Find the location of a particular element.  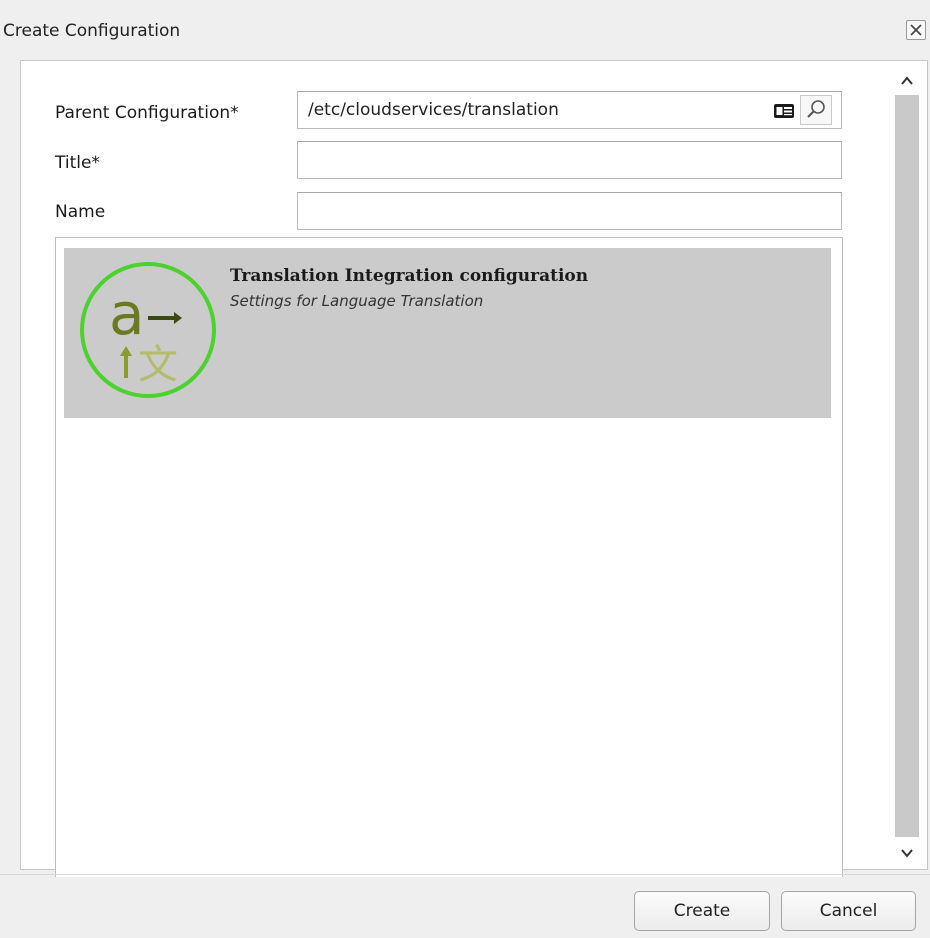

create-button: Create is located at coordinates (702, 911).